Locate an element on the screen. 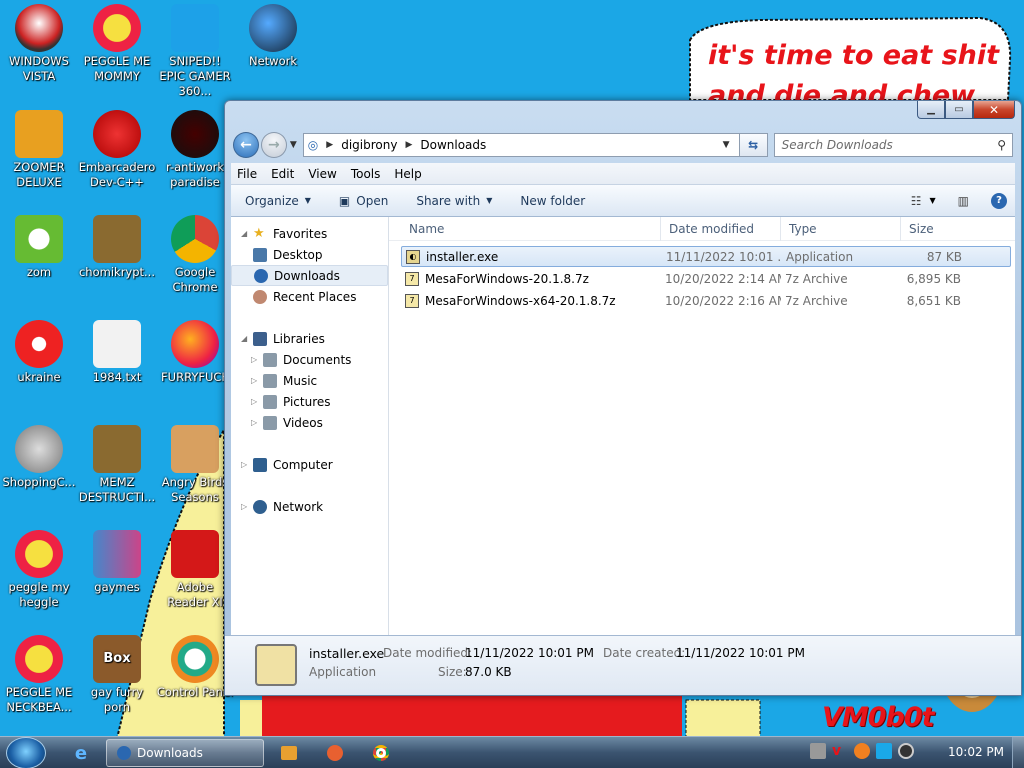 Image resolution: width=1024 pixels, height=768 pixels. tree-favorites: ◢ ★ Favorites is located at coordinates (309, 233).